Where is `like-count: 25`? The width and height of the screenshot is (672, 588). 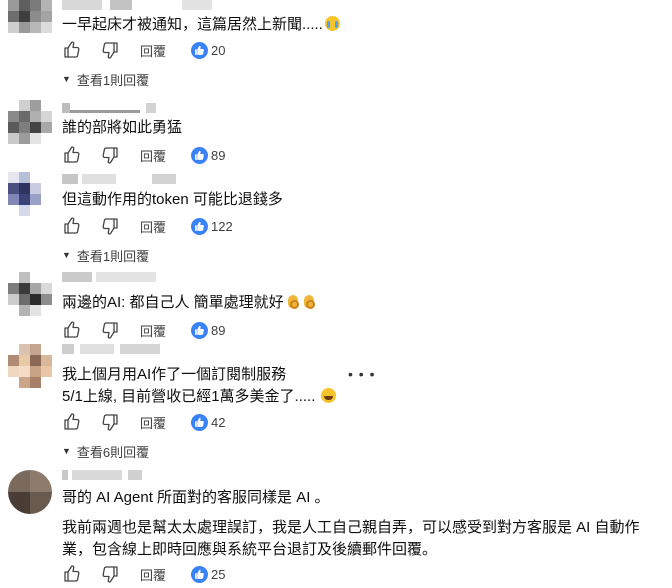
like-count: 25 is located at coordinates (208, 574).